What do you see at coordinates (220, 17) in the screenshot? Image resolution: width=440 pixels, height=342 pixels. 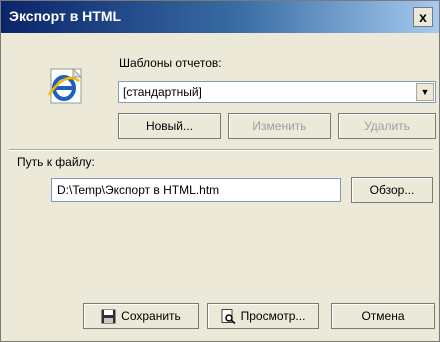 I see `title-bar: Экспорт в HTML x` at bounding box center [220, 17].